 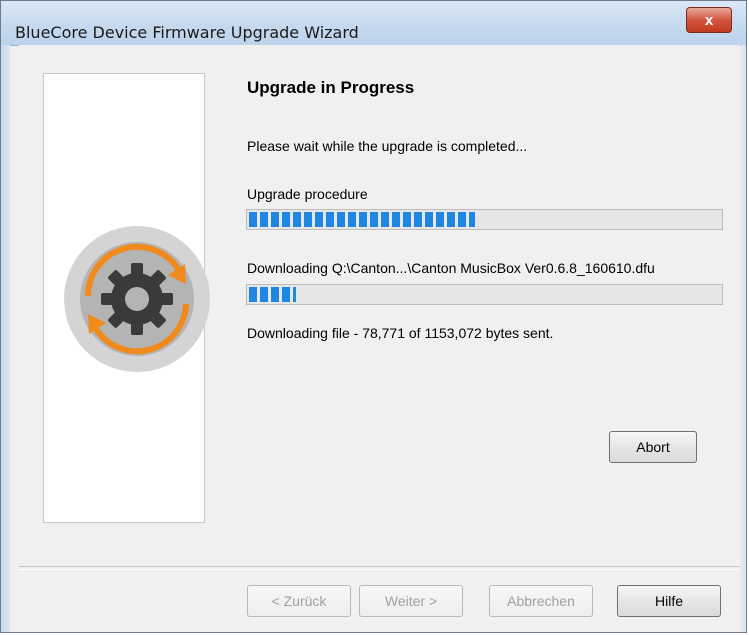 I want to click on back-button: < Zurück, so click(x=299, y=601).